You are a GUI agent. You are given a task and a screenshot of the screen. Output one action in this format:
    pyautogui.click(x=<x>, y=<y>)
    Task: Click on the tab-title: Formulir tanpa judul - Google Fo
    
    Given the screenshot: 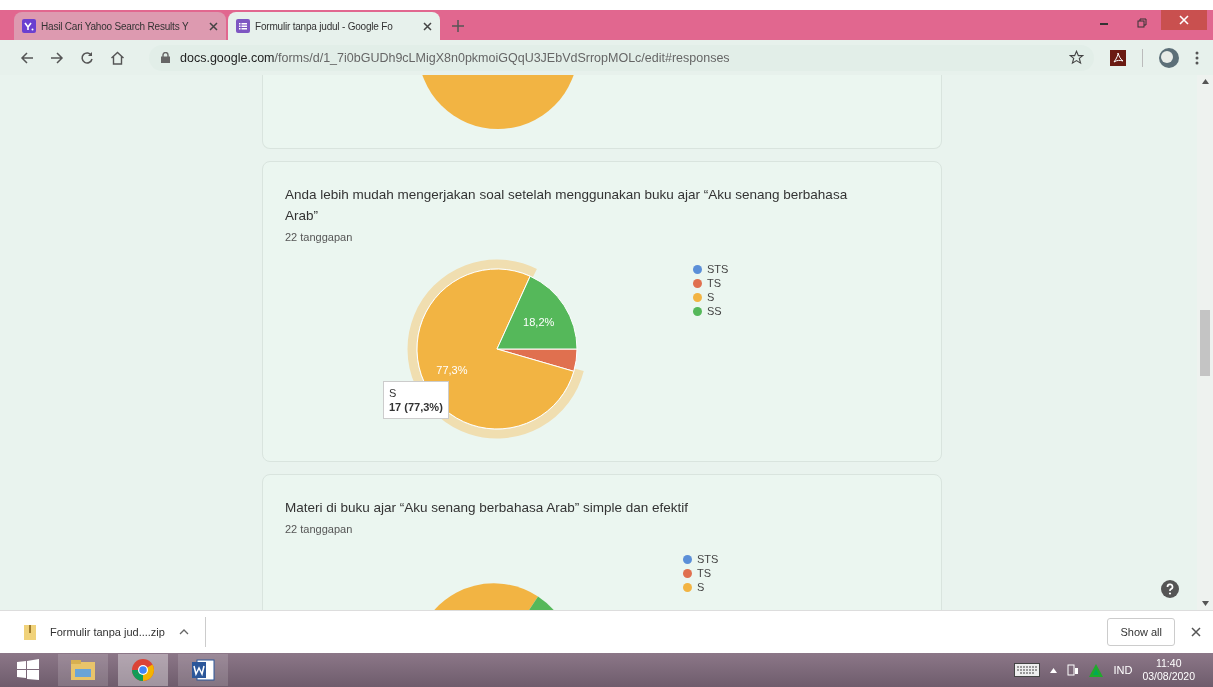 What is the action you would take?
    pyautogui.click(x=324, y=26)
    